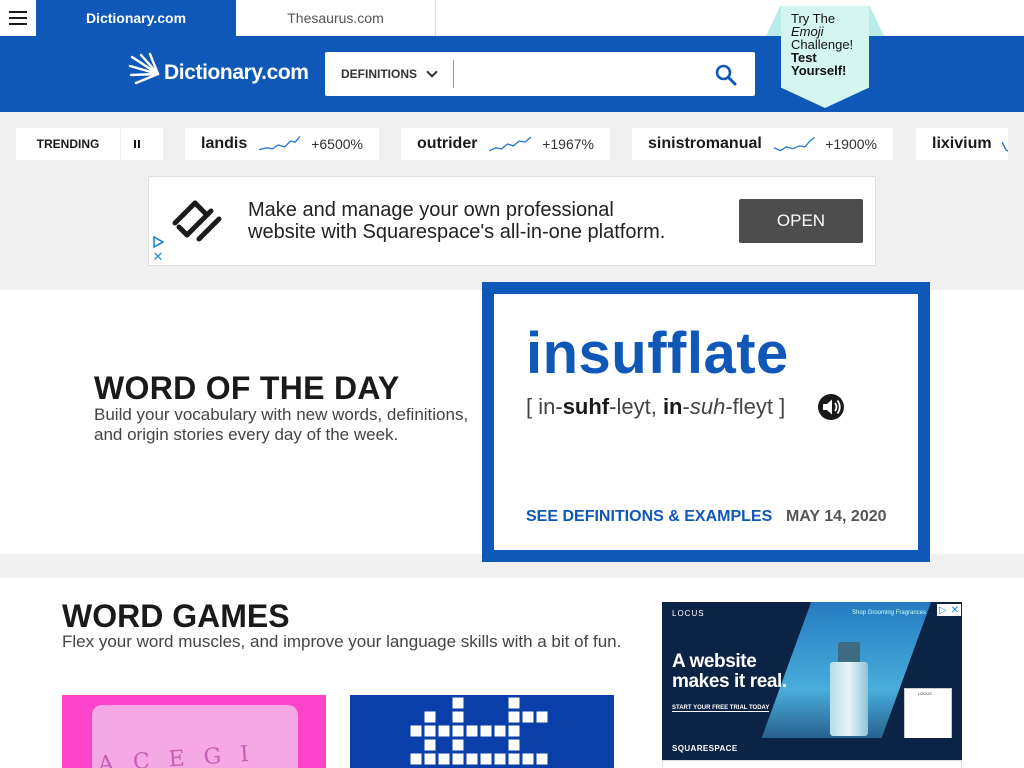 This screenshot has height=768, width=1024. I want to click on site-logo: Dictionary.com, so click(218, 73).